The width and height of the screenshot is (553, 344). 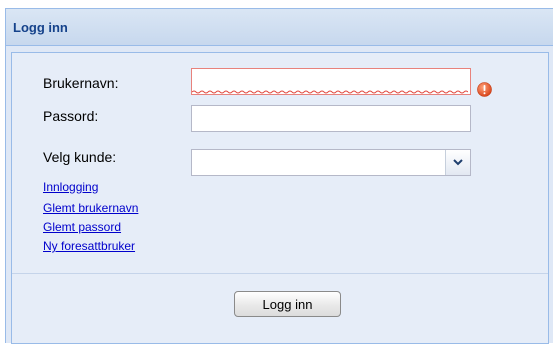 What do you see at coordinates (70, 187) in the screenshot?
I see `link-innlogging: Innlogging` at bounding box center [70, 187].